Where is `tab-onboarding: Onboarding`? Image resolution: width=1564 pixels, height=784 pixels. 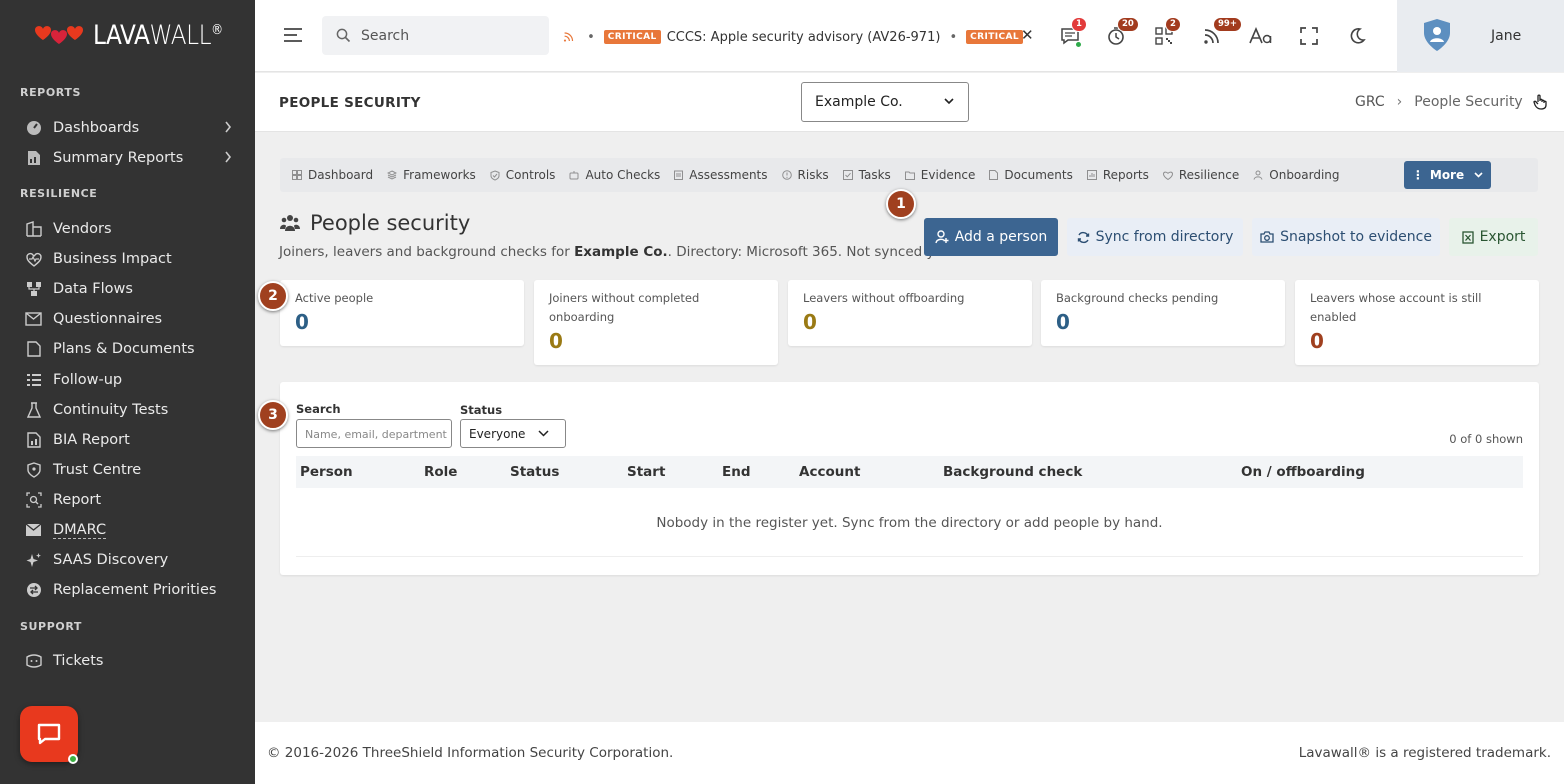
tab-onboarding: Onboarding is located at coordinates (1296, 175).